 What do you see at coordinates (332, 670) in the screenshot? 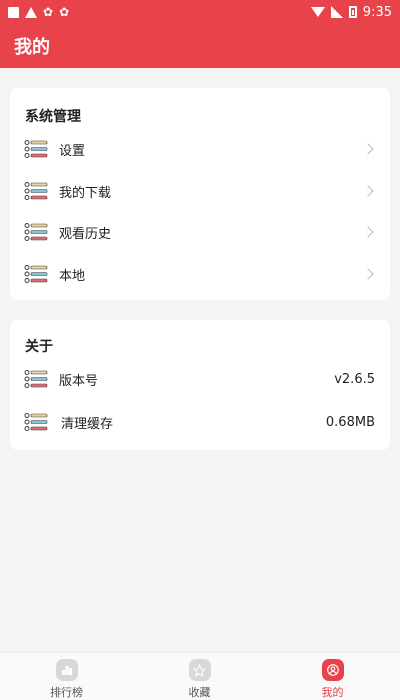
I see `user-icon` at bounding box center [332, 670].